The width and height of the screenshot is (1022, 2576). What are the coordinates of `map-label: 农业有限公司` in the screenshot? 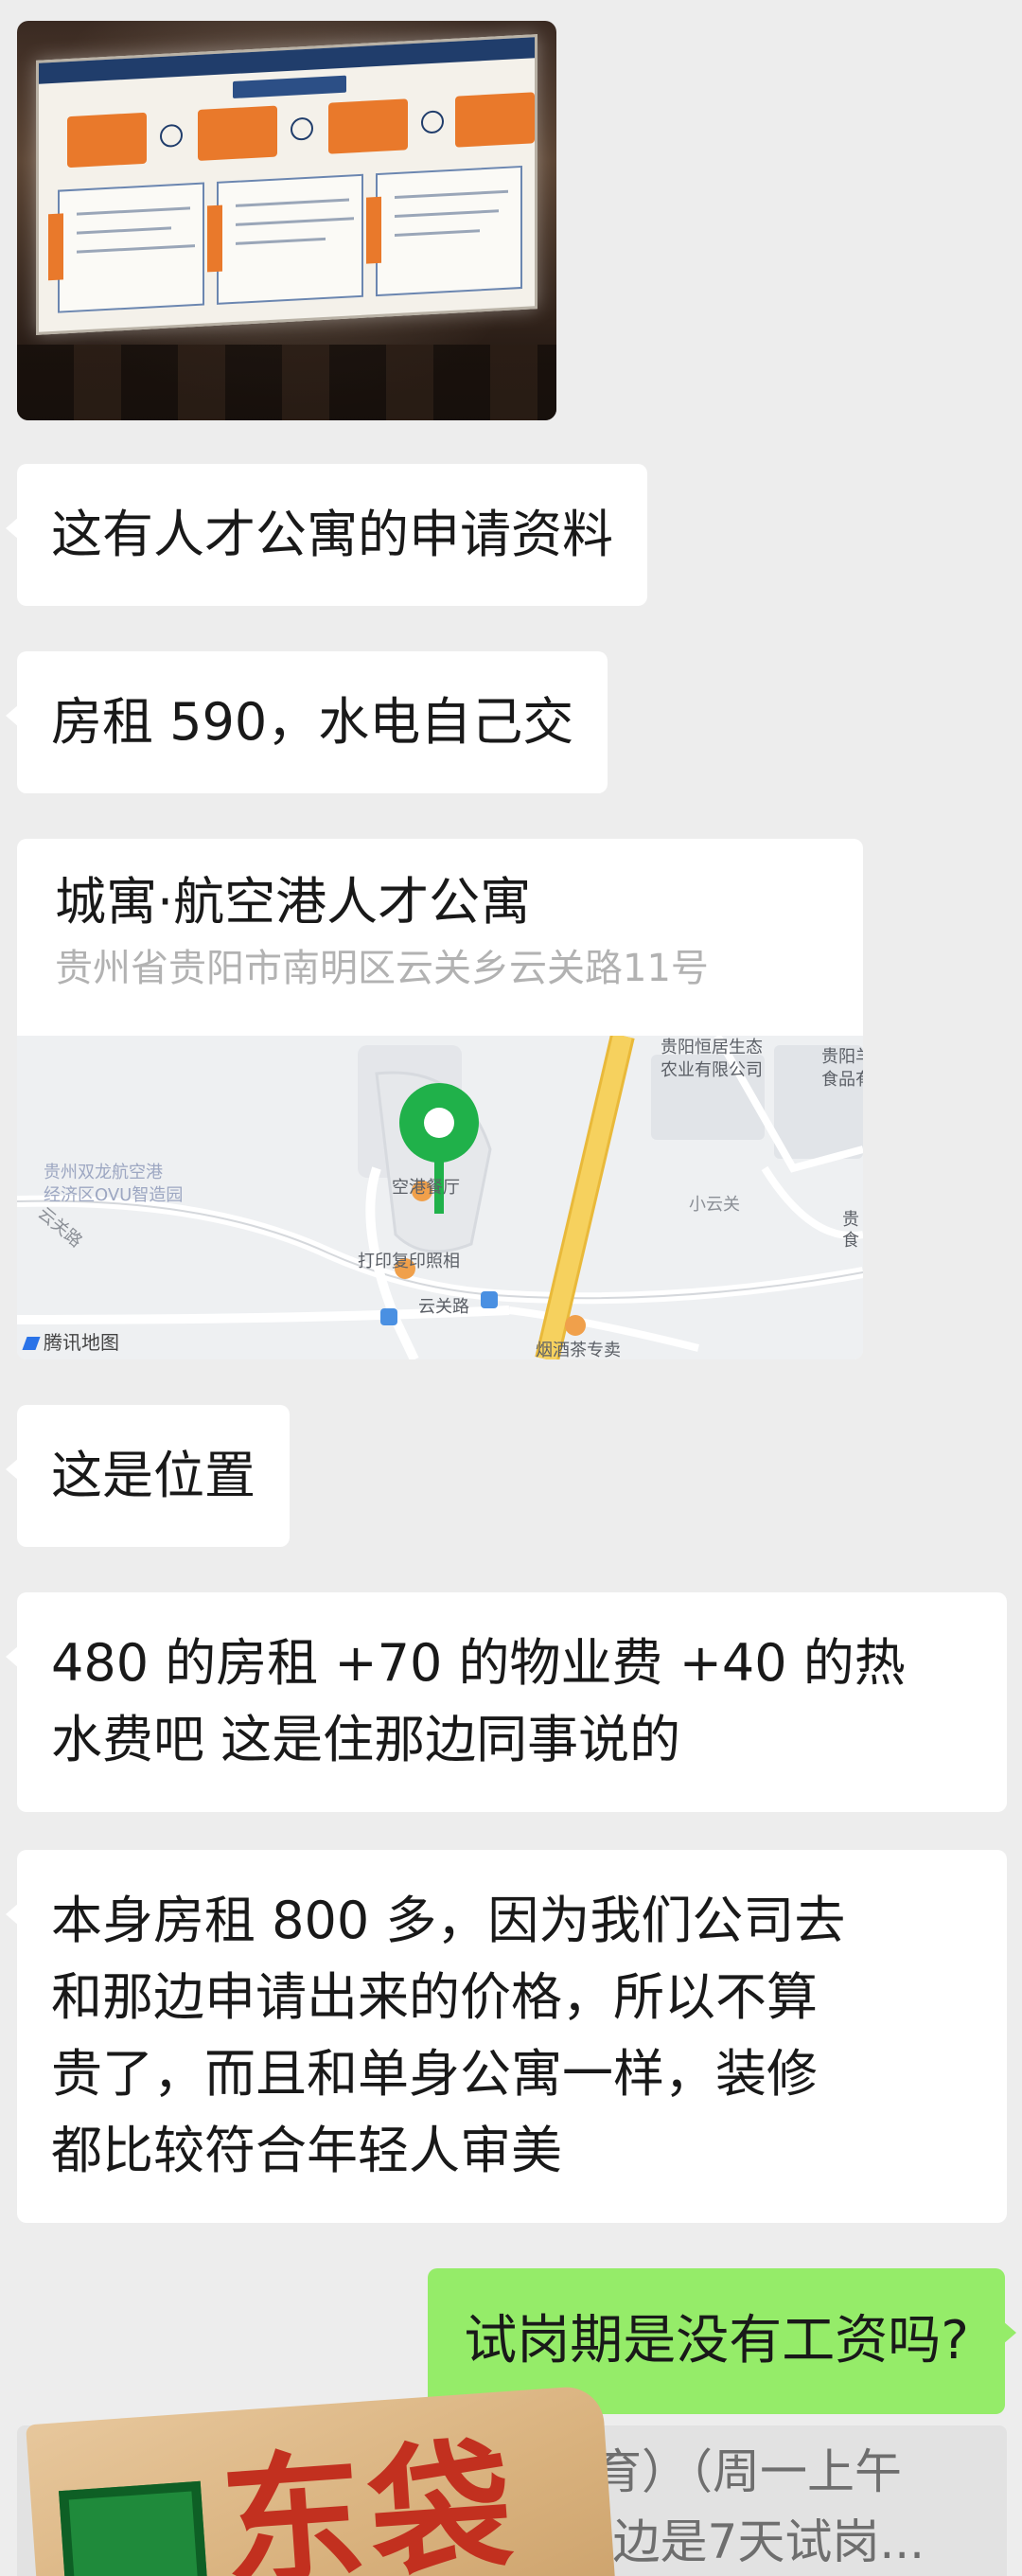 It's located at (712, 1070).